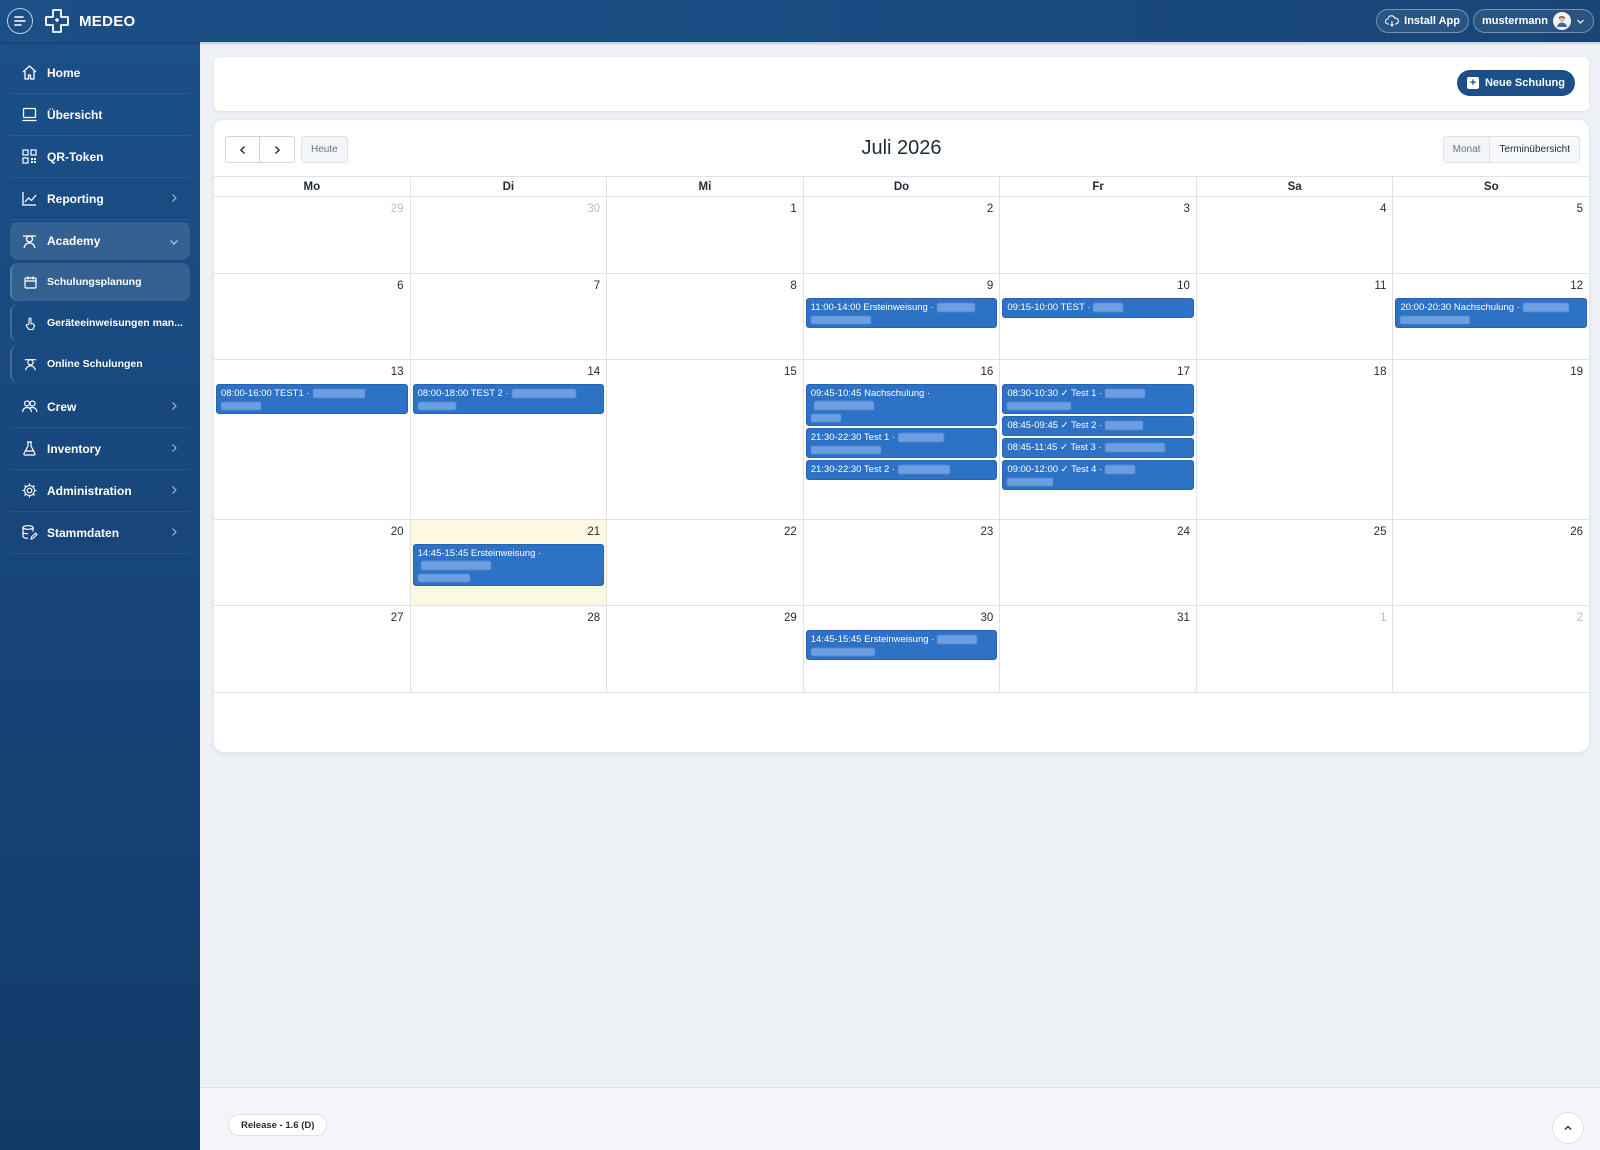  Describe the element at coordinates (100, 491) in the screenshot. I see `sidebar-item-administration: Administration` at that location.